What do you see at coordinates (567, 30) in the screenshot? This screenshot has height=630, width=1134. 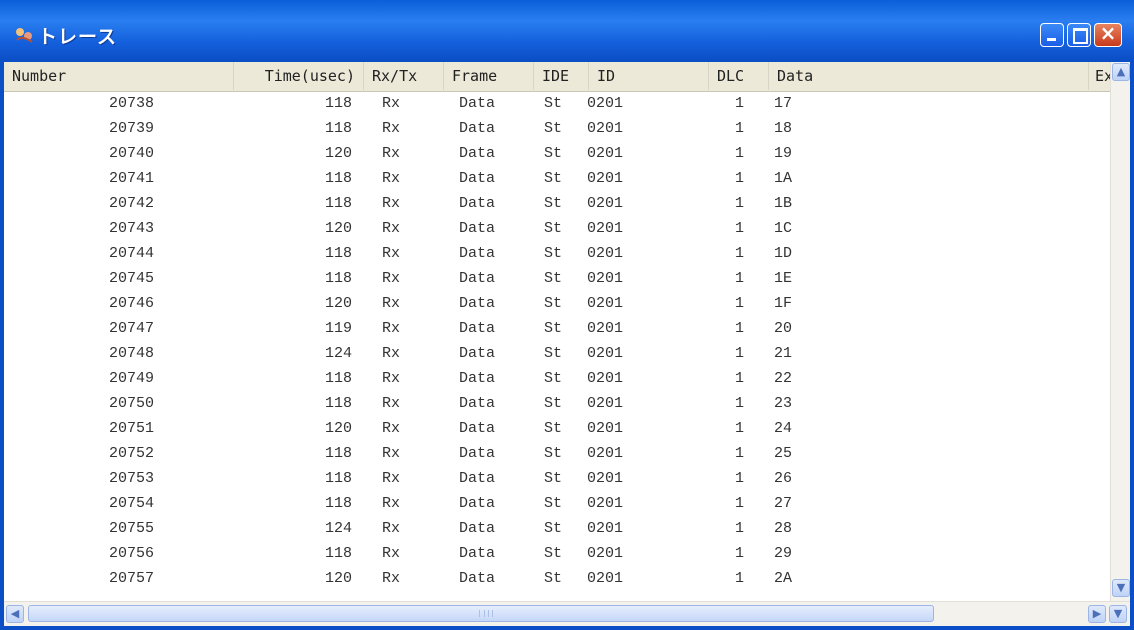 I see `title-bar: トレース ×` at bounding box center [567, 30].